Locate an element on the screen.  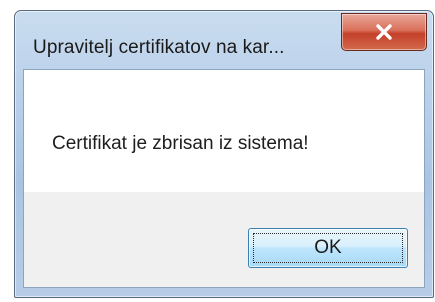
close-icon is located at coordinates (384, 32).